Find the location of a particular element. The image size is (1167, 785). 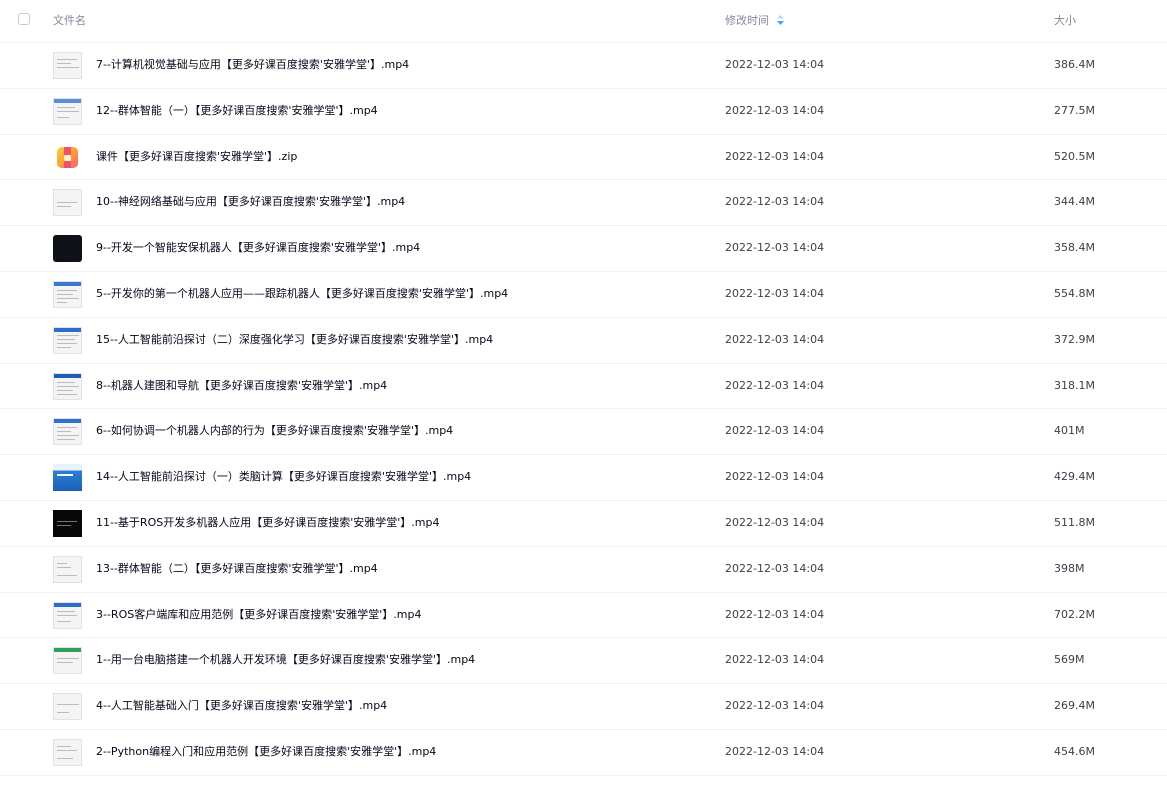

select-all-checkbox is located at coordinates (24, 19).